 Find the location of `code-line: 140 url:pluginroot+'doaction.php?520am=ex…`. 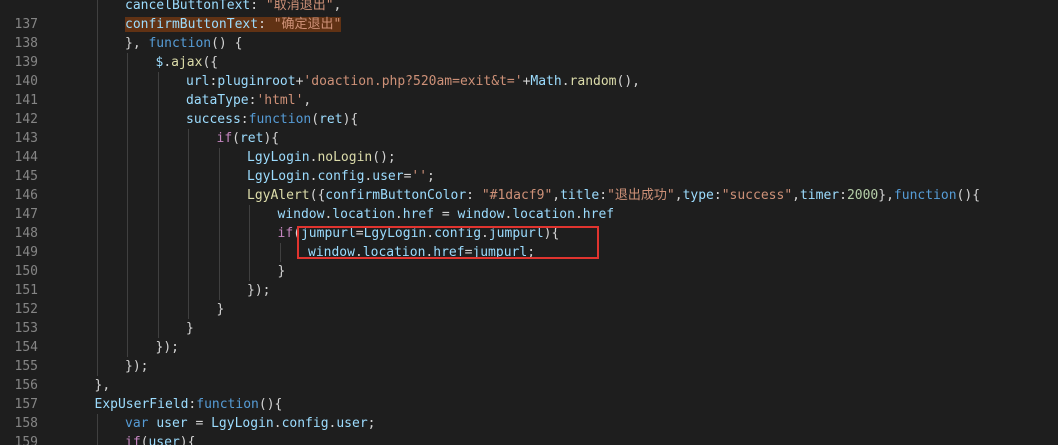

code-line: 140 url:pluginroot+'doaction.php?520am=ex… is located at coordinates (529, 81).